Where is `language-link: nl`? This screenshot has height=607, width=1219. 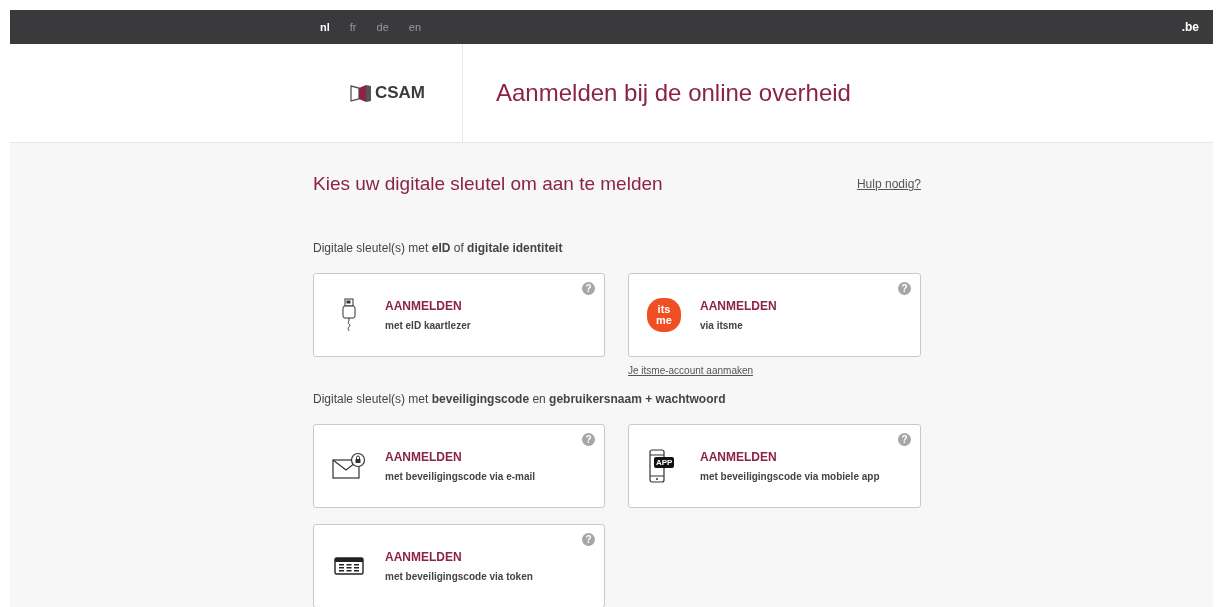 language-link: nl is located at coordinates (325, 27).